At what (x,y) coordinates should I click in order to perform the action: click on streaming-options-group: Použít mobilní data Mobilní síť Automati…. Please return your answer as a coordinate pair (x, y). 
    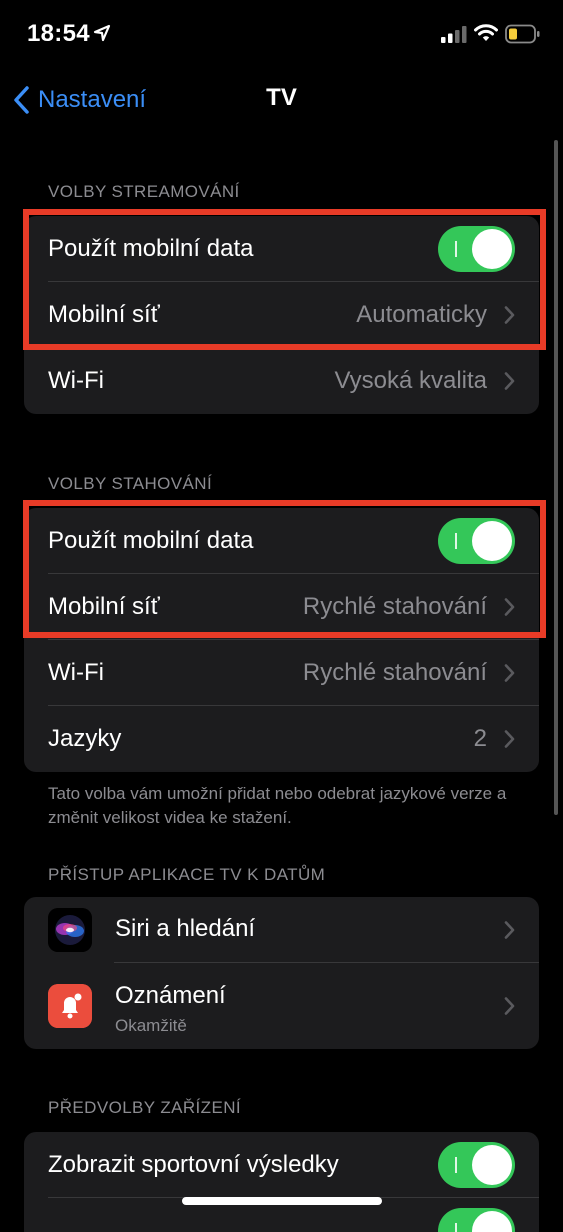
    Looking at the image, I should click on (281, 315).